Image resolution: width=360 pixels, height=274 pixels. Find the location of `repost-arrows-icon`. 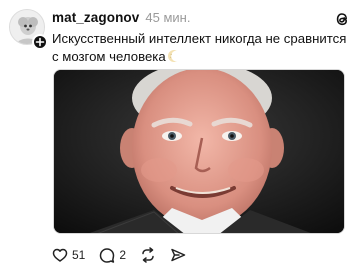

repost-arrows-icon is located at coordinates (148, 255).